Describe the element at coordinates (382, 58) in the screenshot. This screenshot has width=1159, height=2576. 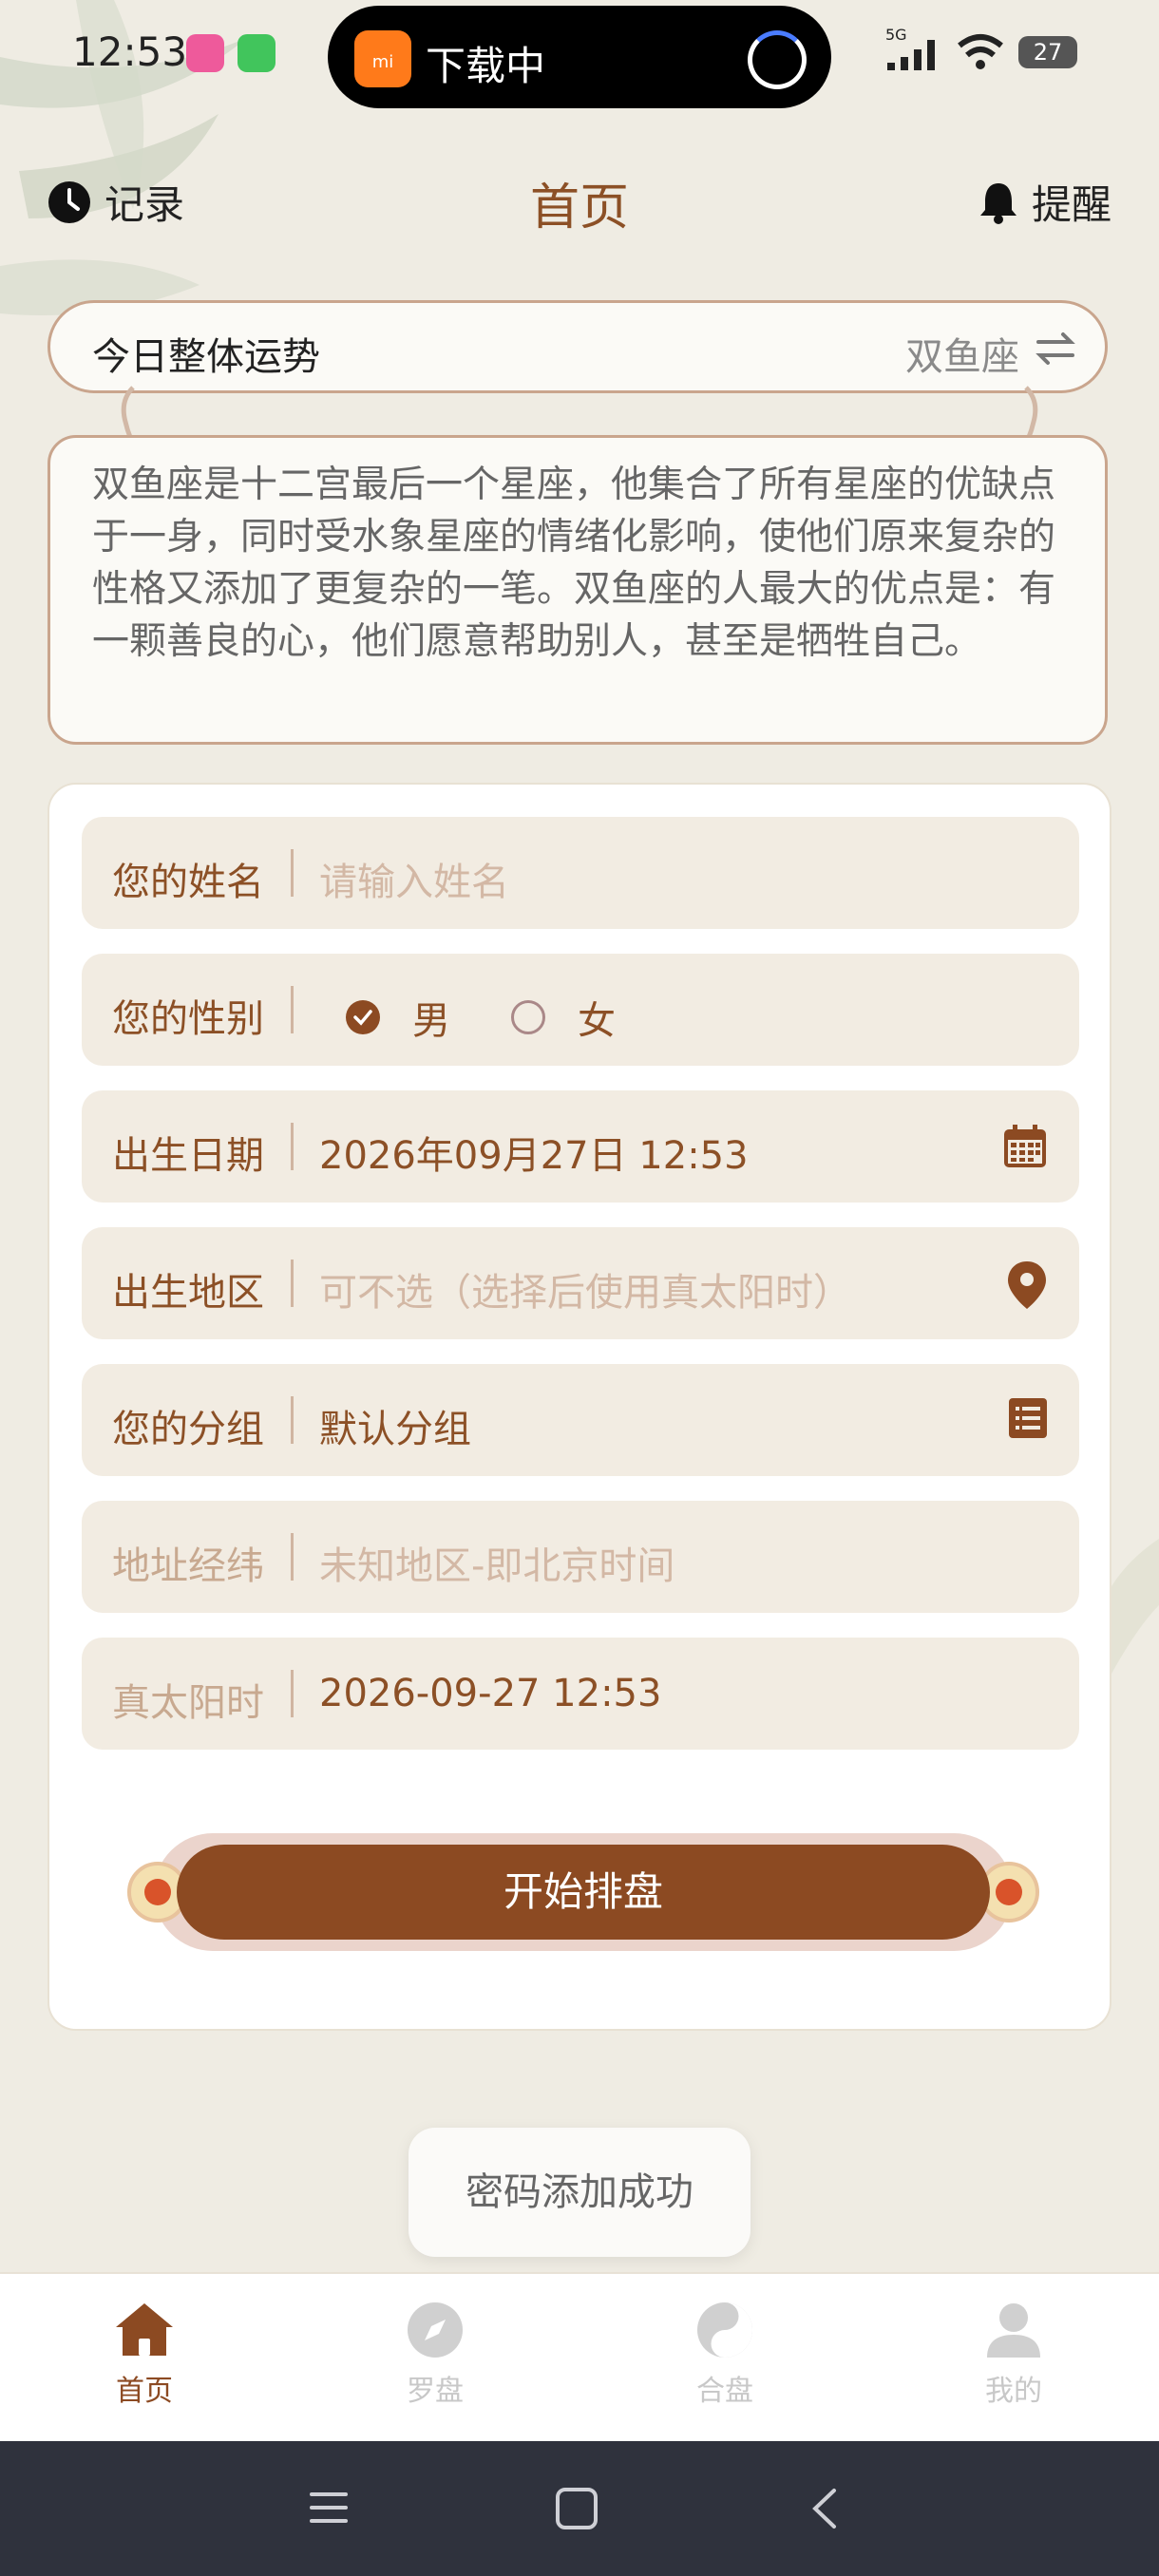
I see `mi-store-icon: mi` at that location.